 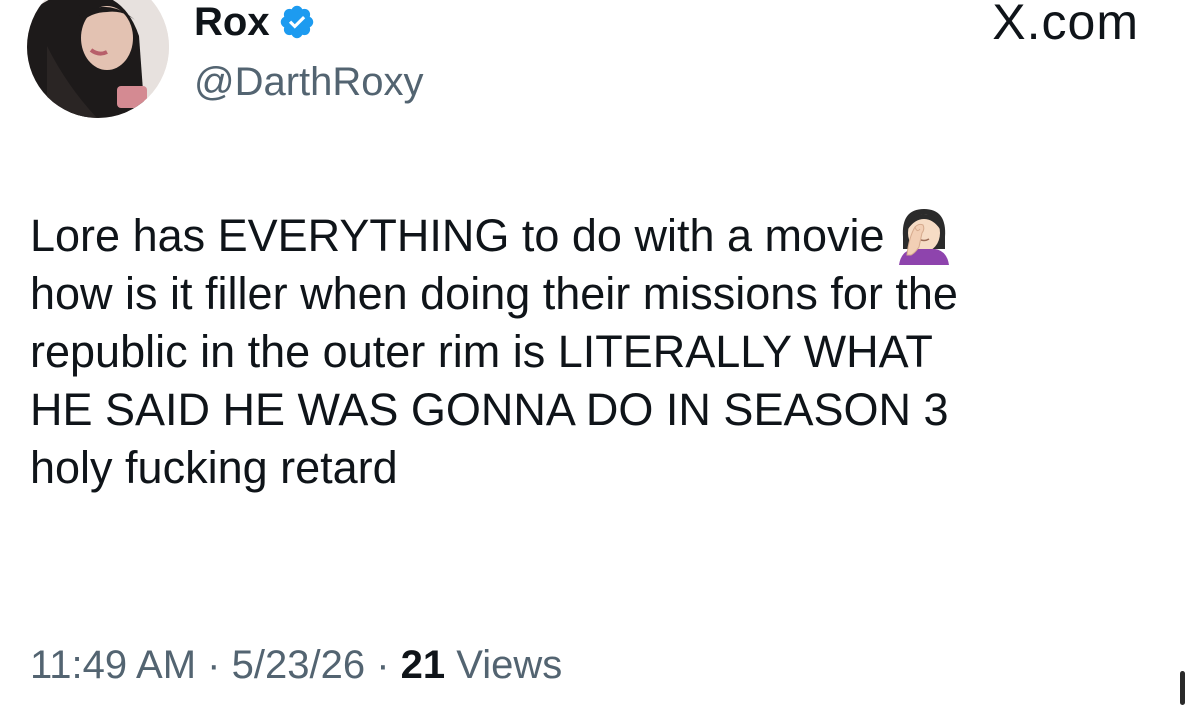 What do you see at coordinates (214, 467) in the screenshot?
I see `tweet-line: holy fucking retard` at bounding box center [214, 467].